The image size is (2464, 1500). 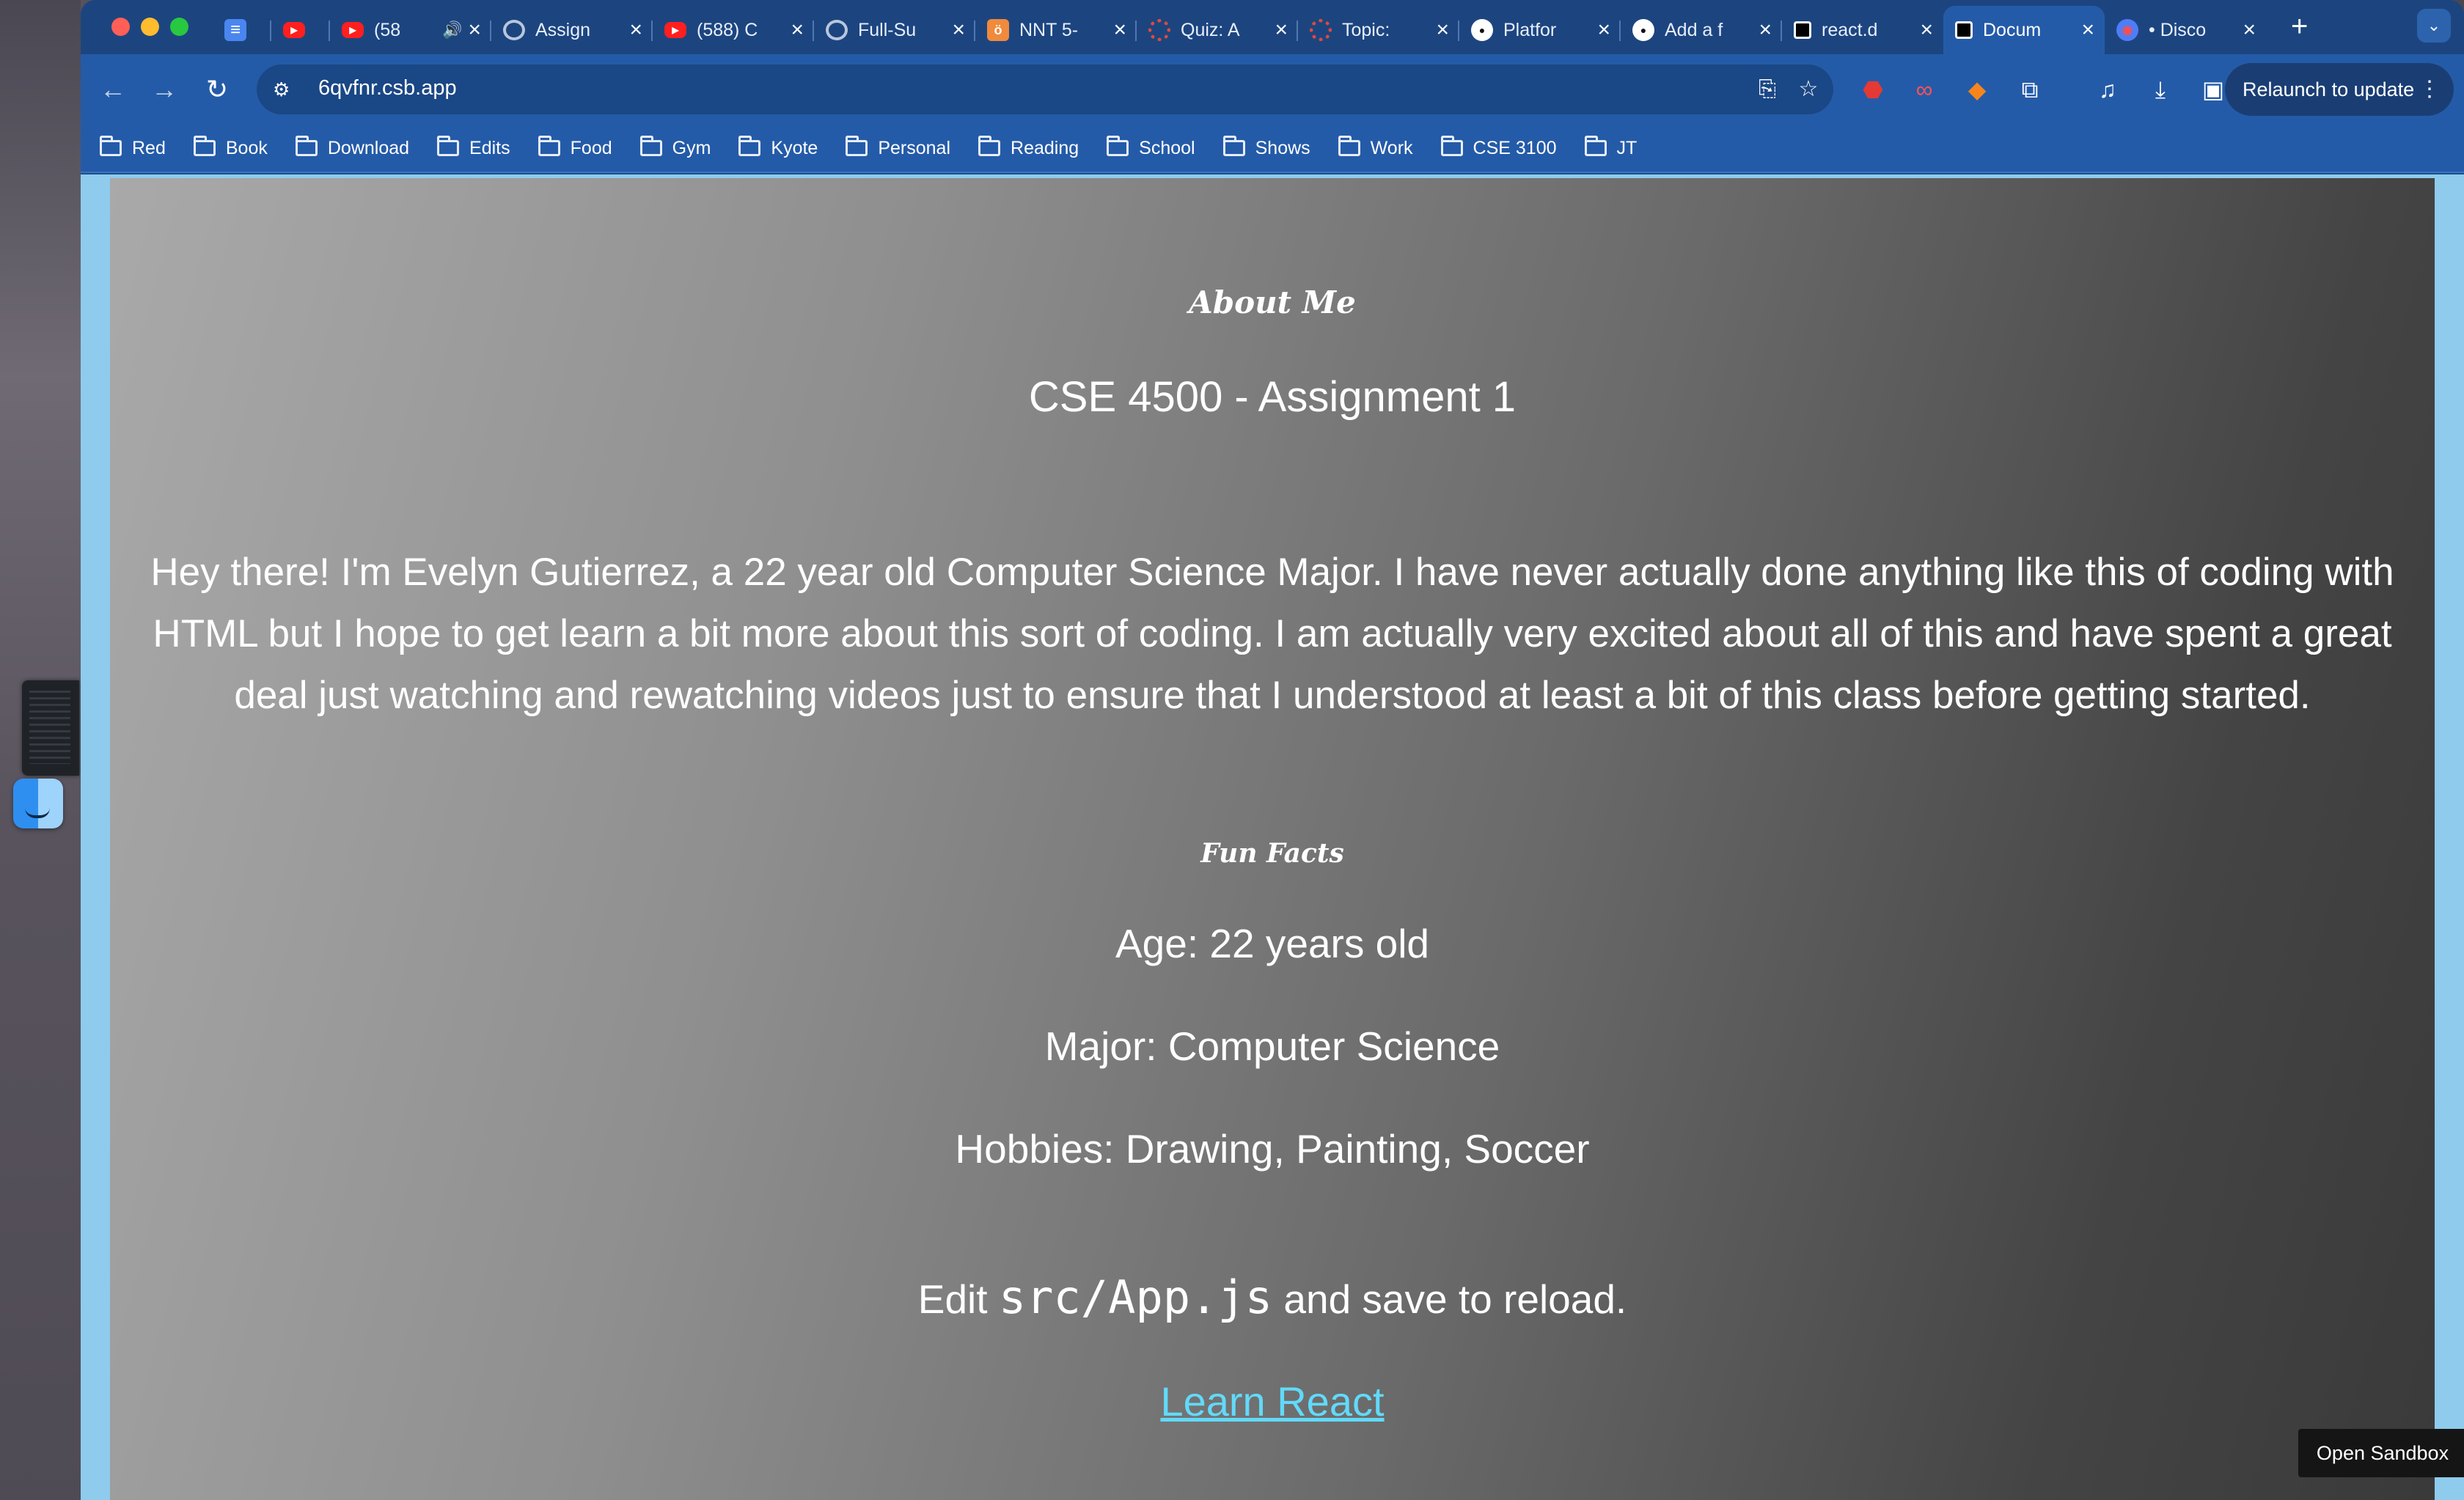 What do you see at coordinates (1378, 30) in the screenshot?
I see `tab-topic: Topic: ×` at bounding box center [1378, 30].